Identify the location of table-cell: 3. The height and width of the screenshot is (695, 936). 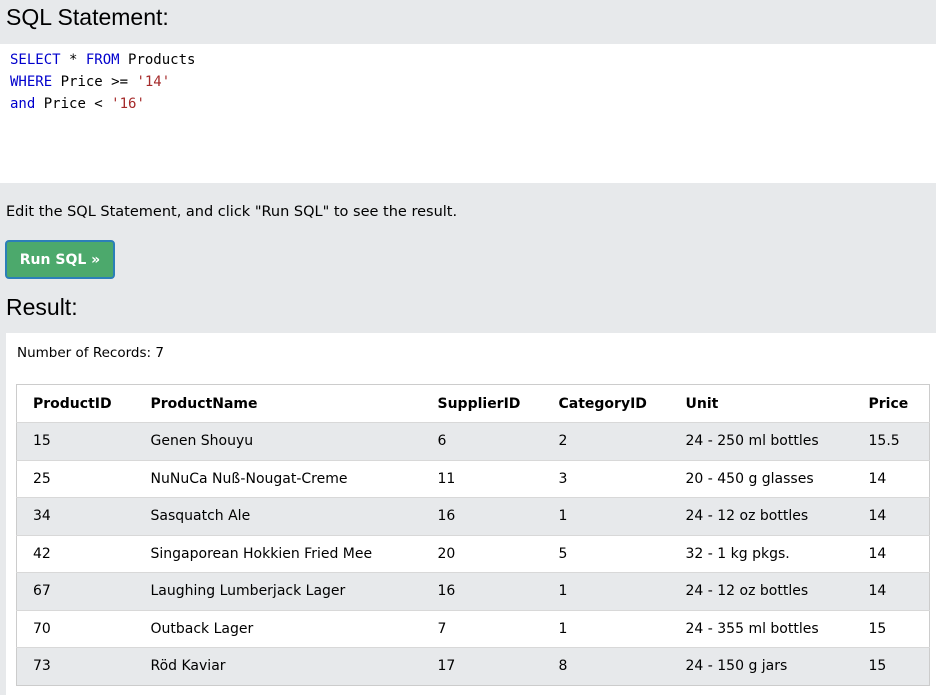
(563, 478).